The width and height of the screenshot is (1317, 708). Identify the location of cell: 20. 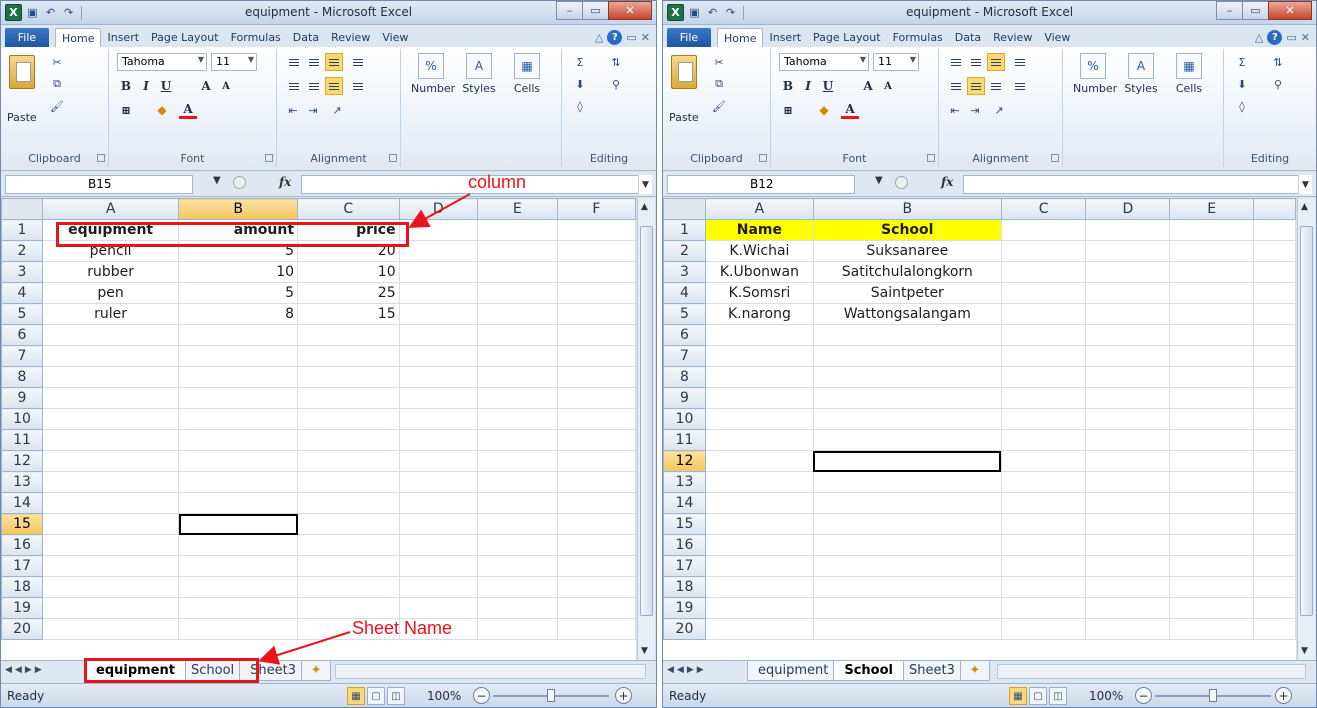
(348, 251).